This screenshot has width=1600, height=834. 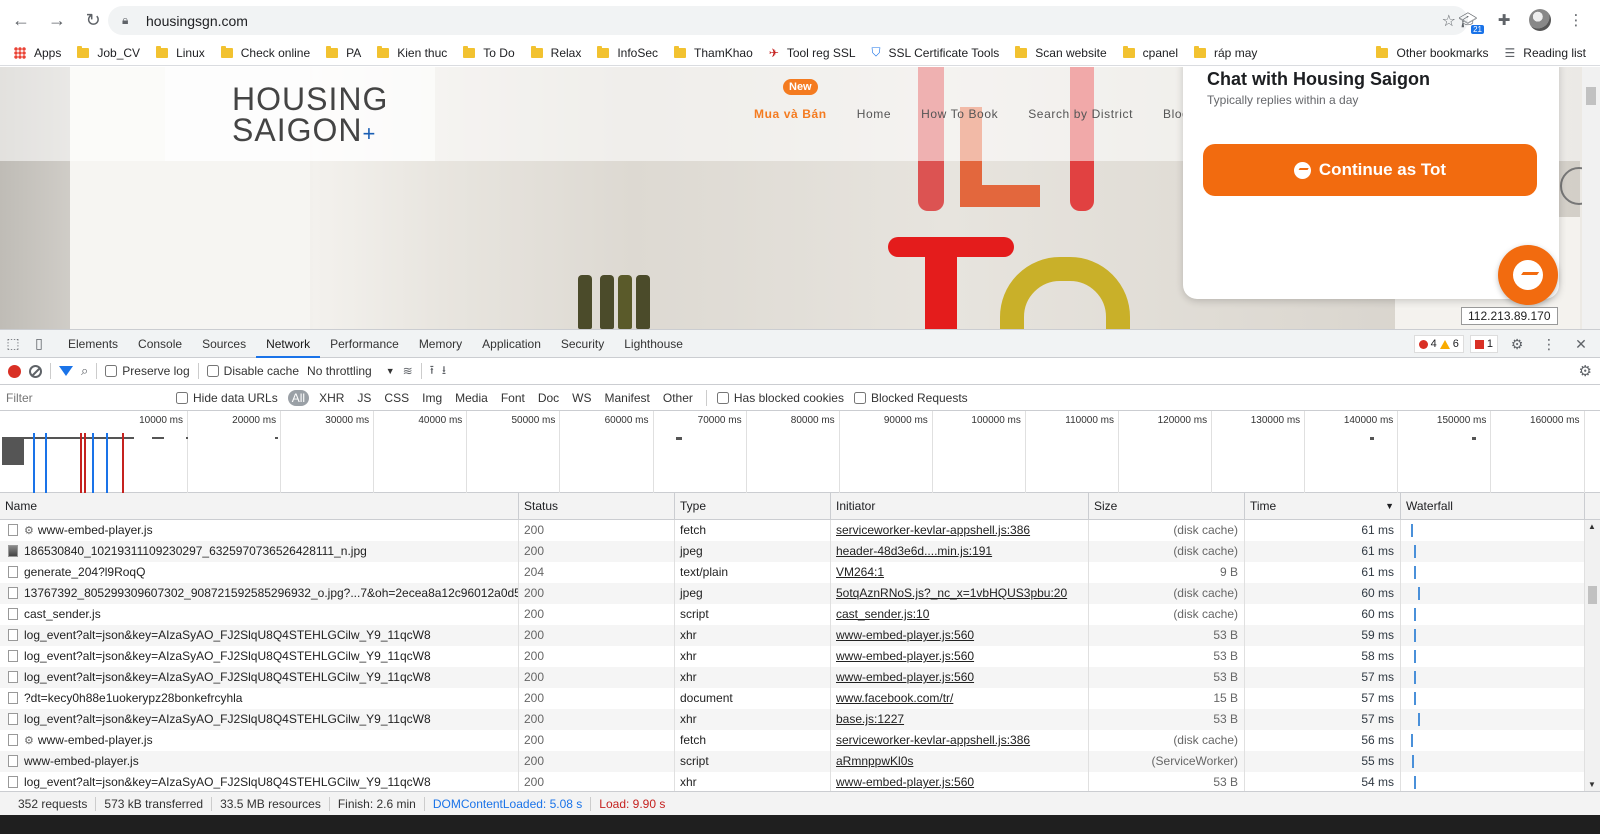 I want to click on bookmark-item: Scan website, so click(x=1061, y=52).